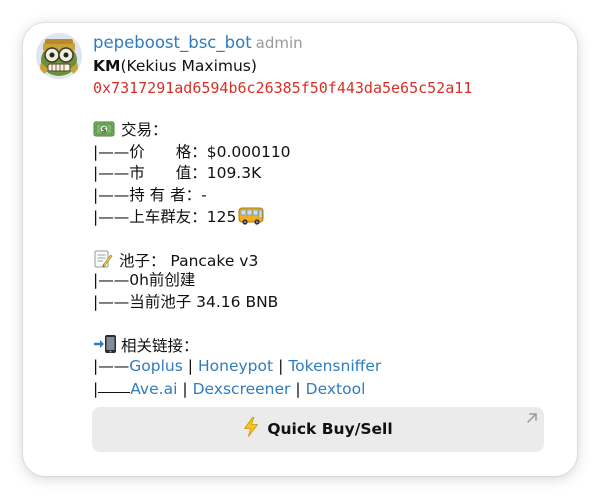  What do you see at coordinates (188, 66) in the screenshot?
I see `token-name: (Kekius Maximus)` at bounding box center [188, 66].